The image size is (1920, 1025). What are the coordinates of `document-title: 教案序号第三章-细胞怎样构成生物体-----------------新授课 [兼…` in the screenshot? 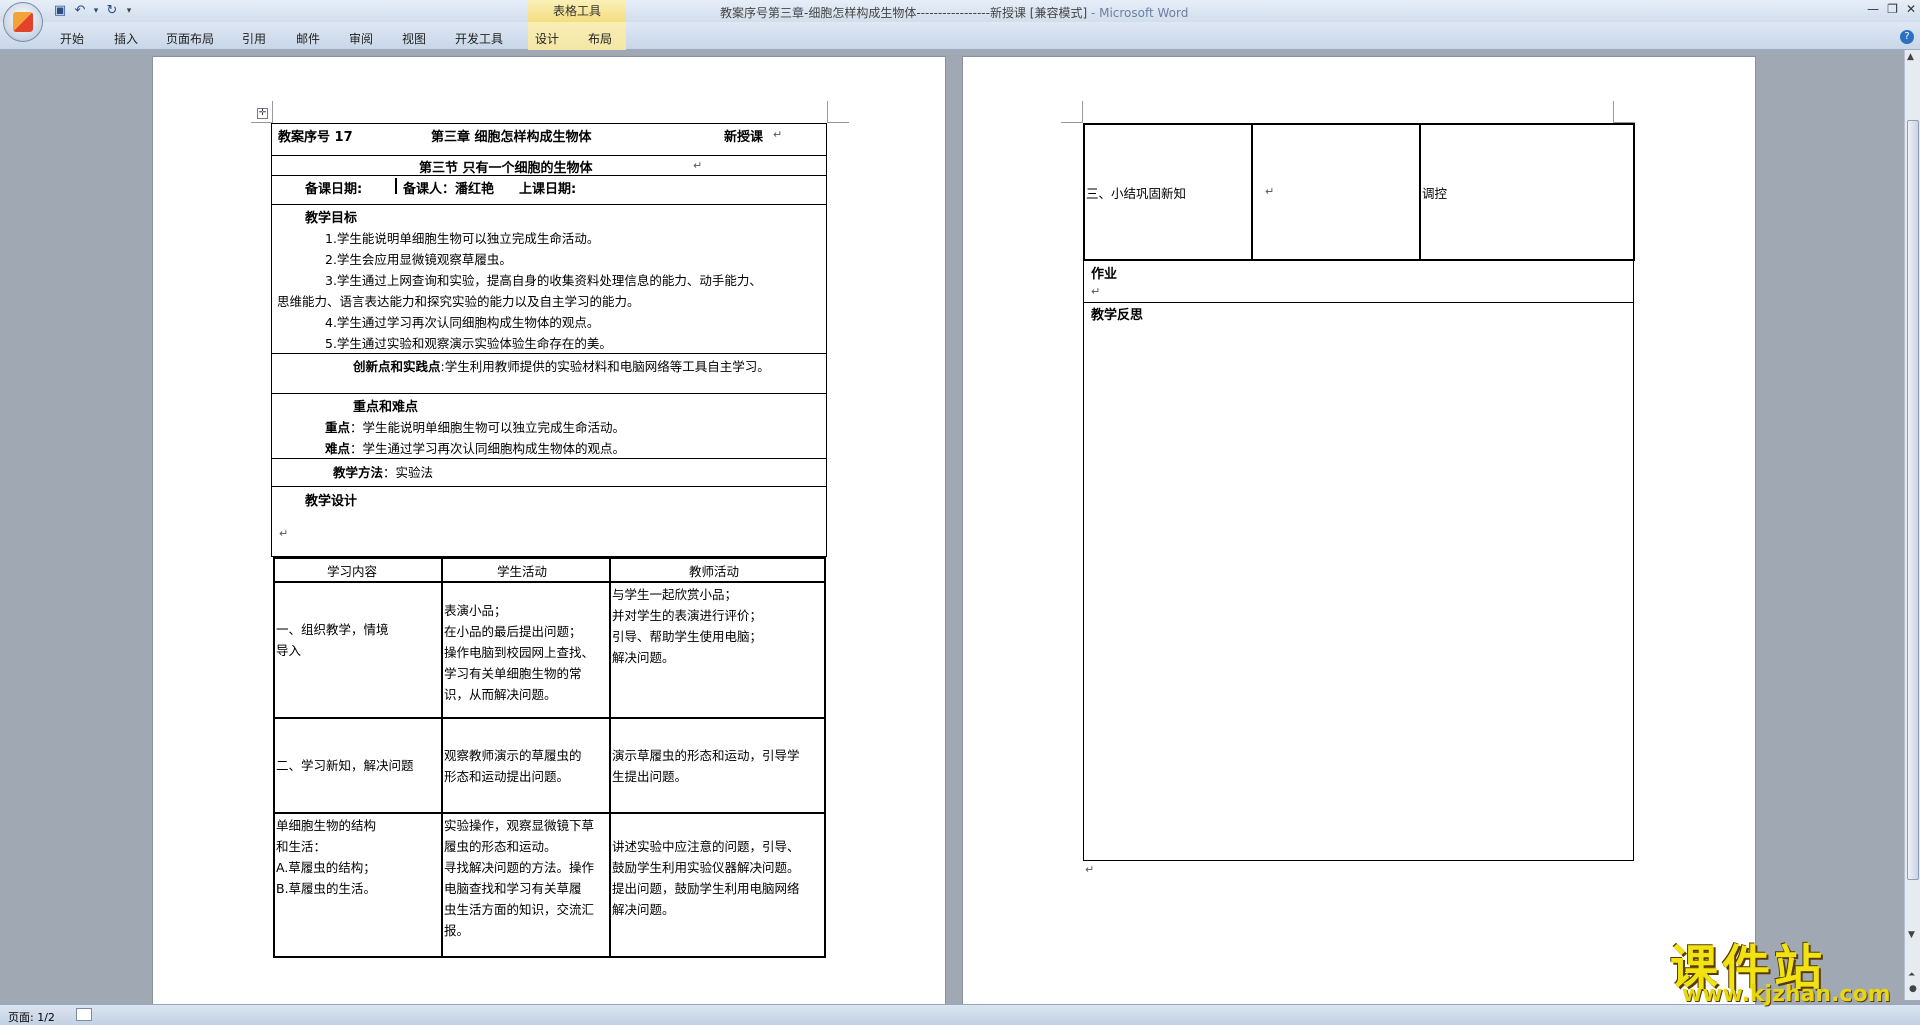 It's located at (954, 12).